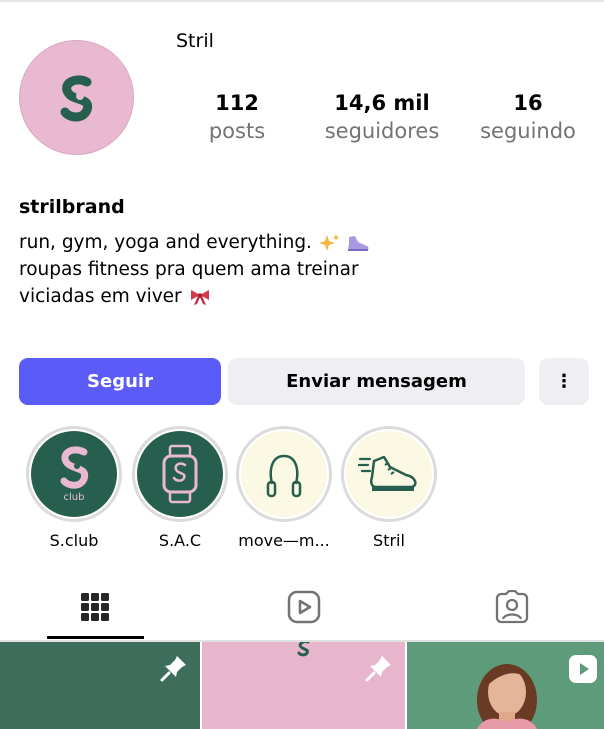 This screenshot has height=729, width=604. What do you see at coordinates (382, 117) in the screenshot?
I see `stat-followers: 14,6 mil seguidores` at bounding box center [382, 117].